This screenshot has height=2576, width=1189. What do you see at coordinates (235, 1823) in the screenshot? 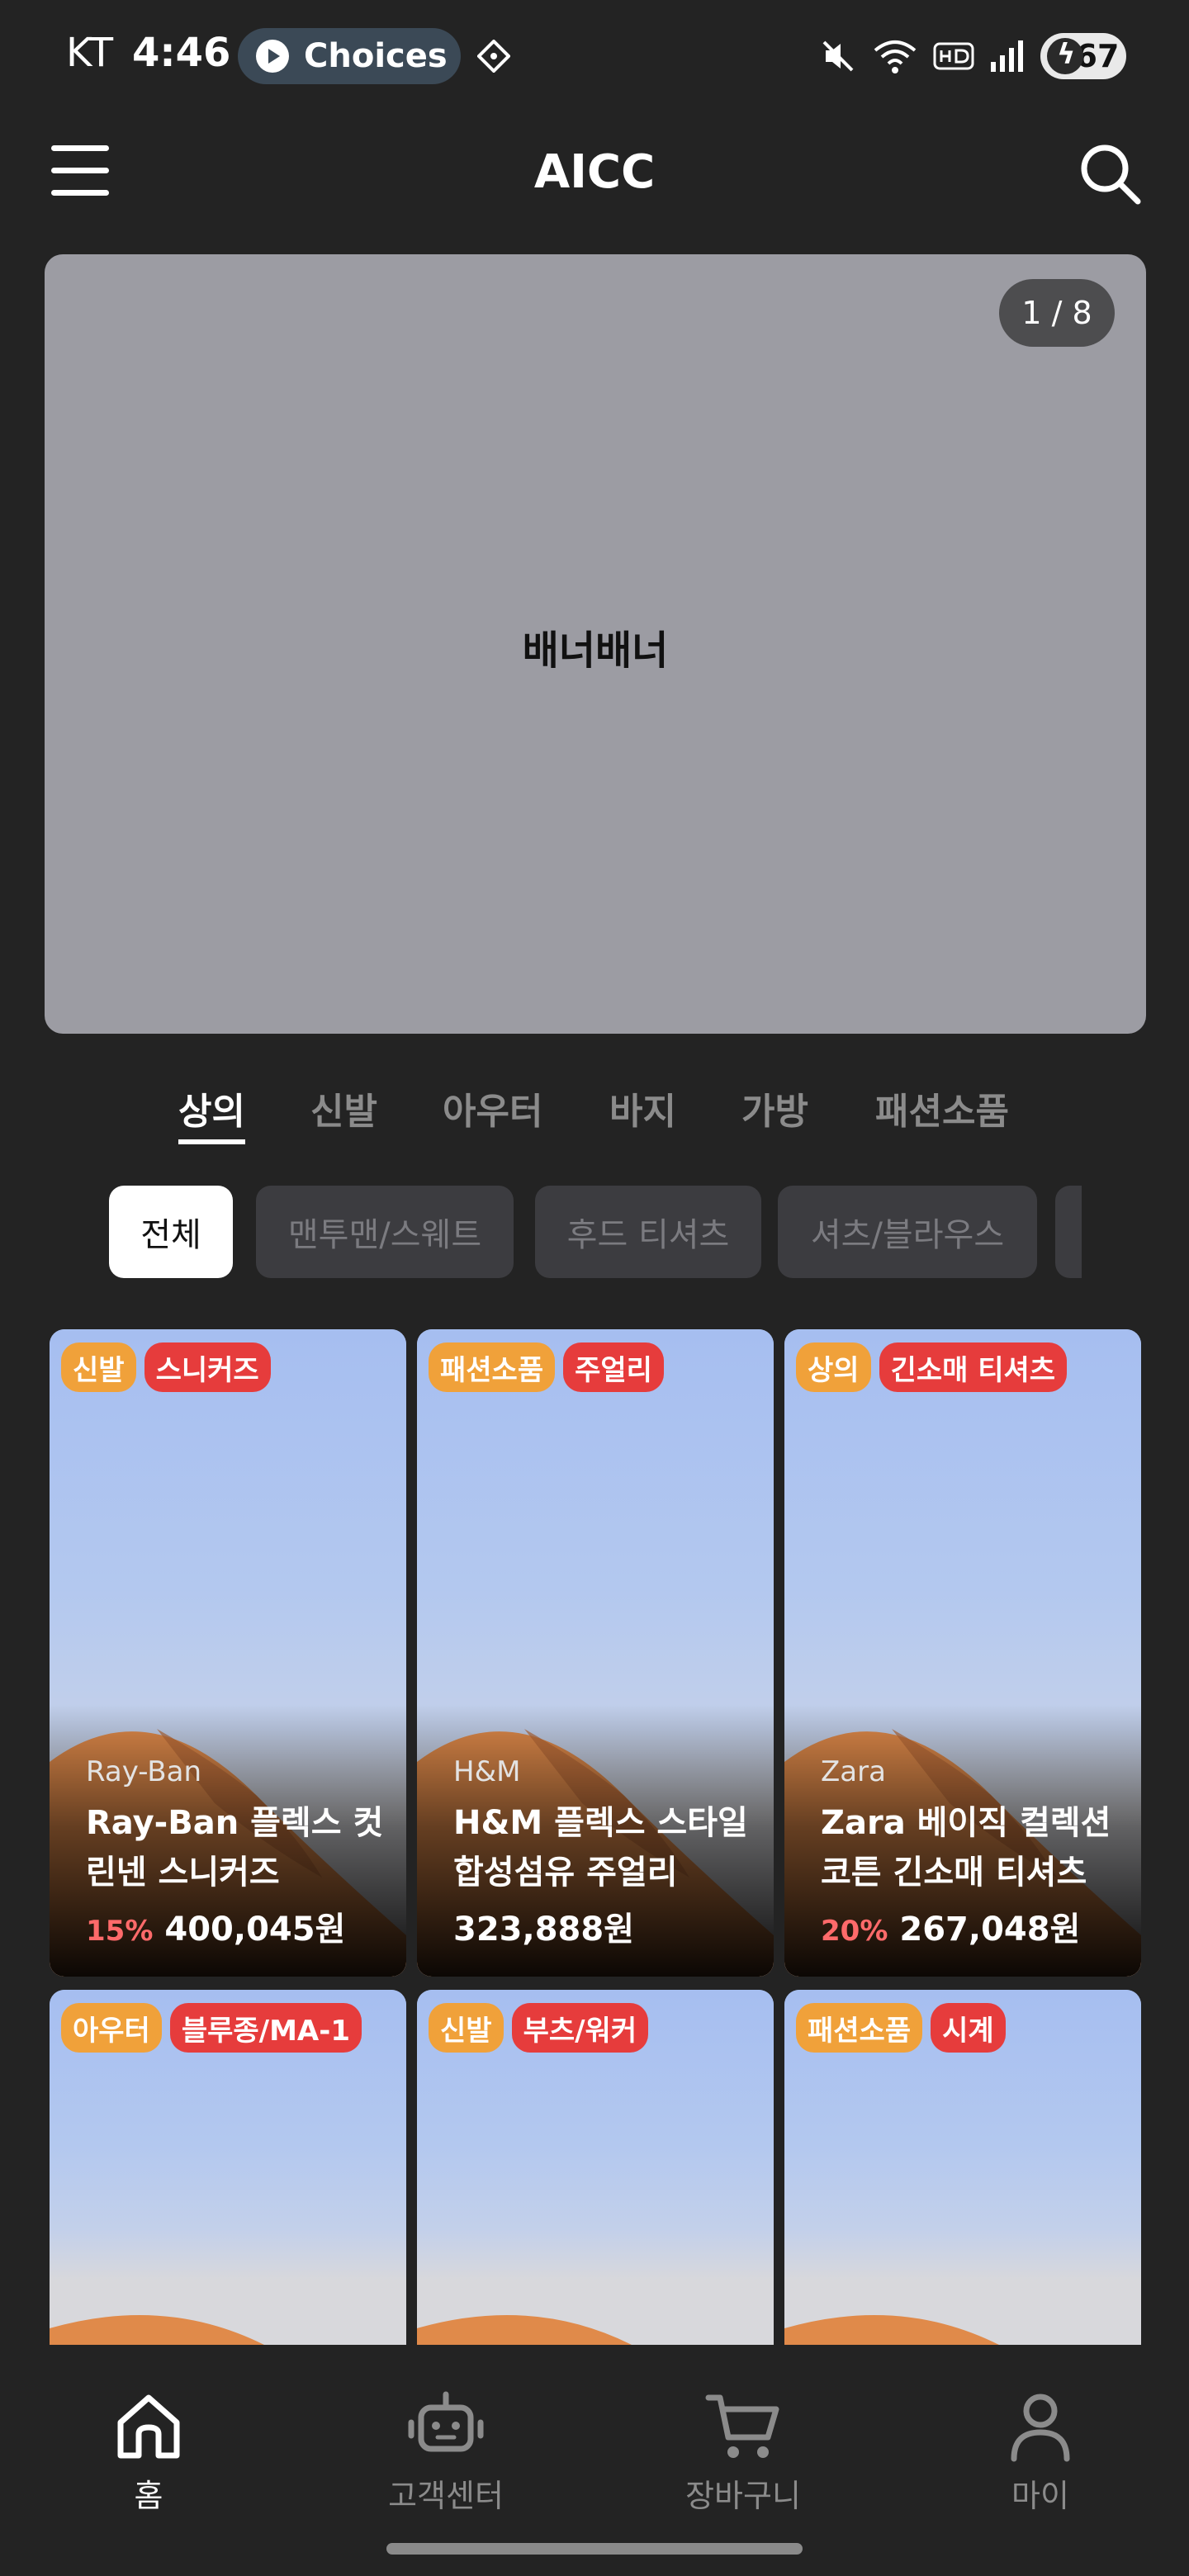
I see `product-name-line: Ray-Ban 플렉스 컷` at bounding box center [235, 1823].